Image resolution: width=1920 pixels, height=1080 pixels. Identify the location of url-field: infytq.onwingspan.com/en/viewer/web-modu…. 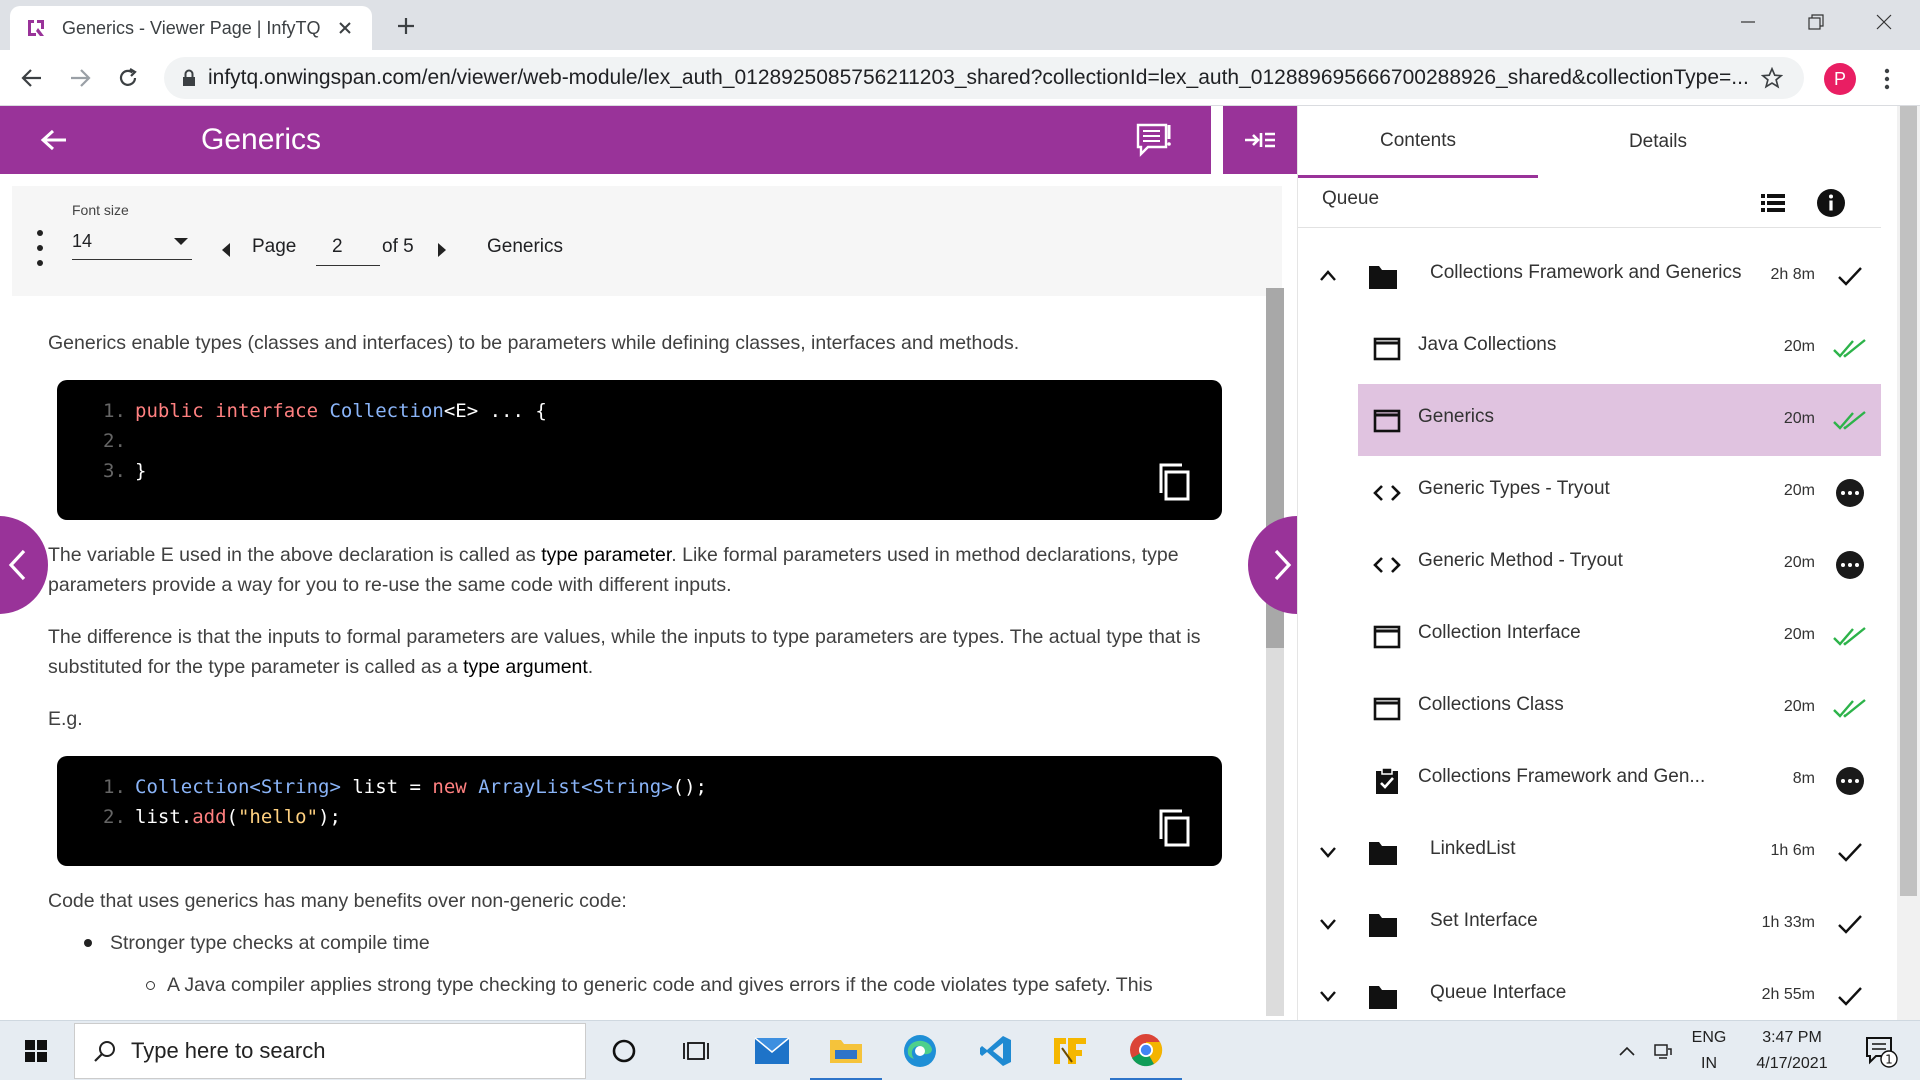
(984, 78).